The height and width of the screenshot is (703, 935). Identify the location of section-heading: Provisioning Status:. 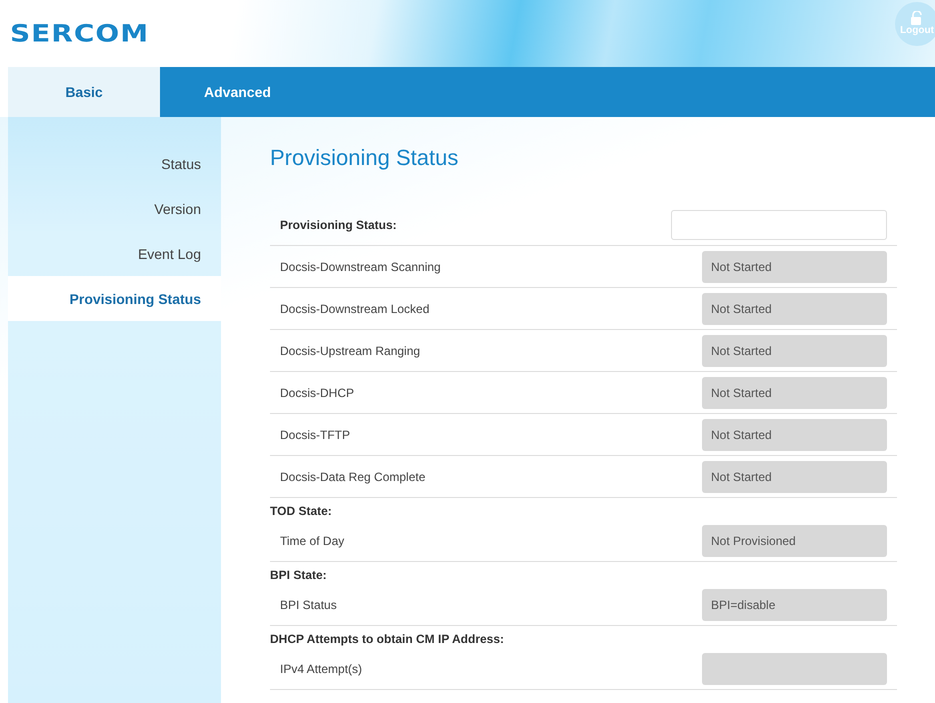
(338, 225).